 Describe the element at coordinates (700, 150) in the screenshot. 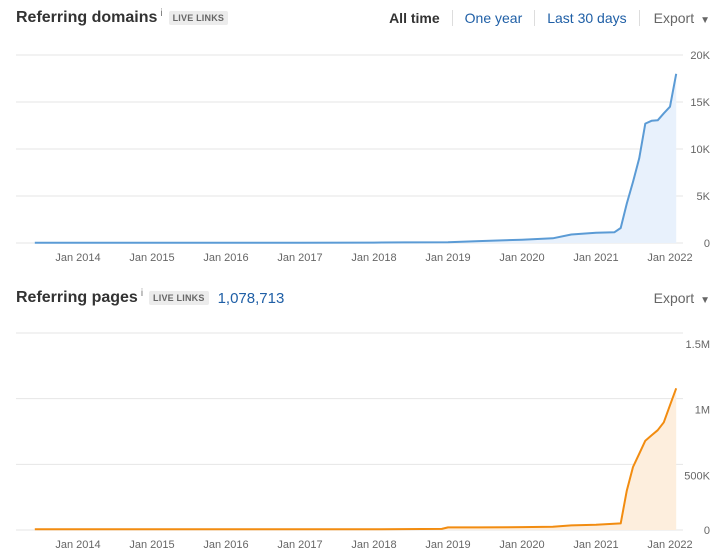

I see `y-tick-label: 10K` at that location.